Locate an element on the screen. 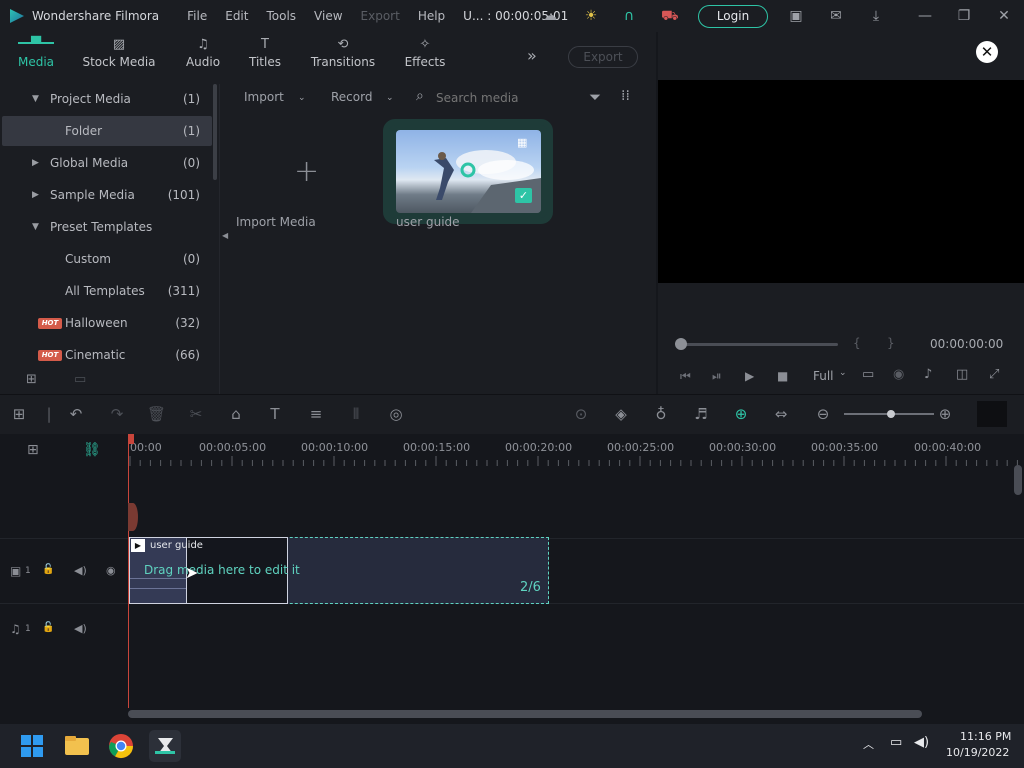  save-icon: ▣ is located at coordinates (796, 16).